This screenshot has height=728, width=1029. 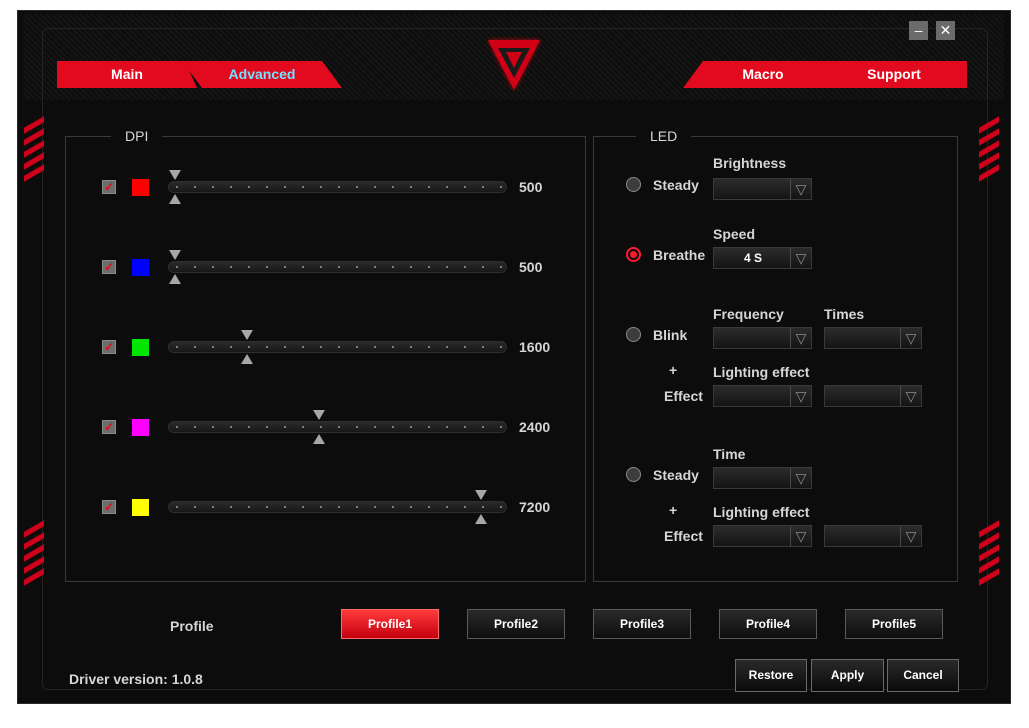 What do you see at coordinates (873, 338) in the screenshot?
I see `times-dropdown: ▽` at bounding box center [873, 338].